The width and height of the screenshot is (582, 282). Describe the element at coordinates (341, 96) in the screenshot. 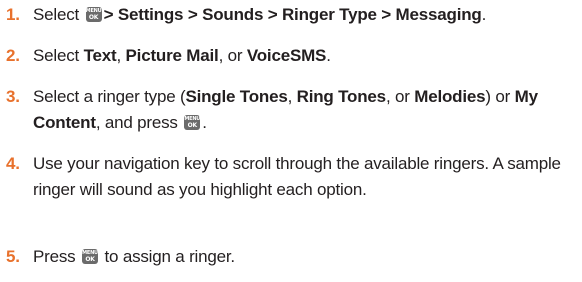

I see `option-ring-tones: Ring Tones` at that location.